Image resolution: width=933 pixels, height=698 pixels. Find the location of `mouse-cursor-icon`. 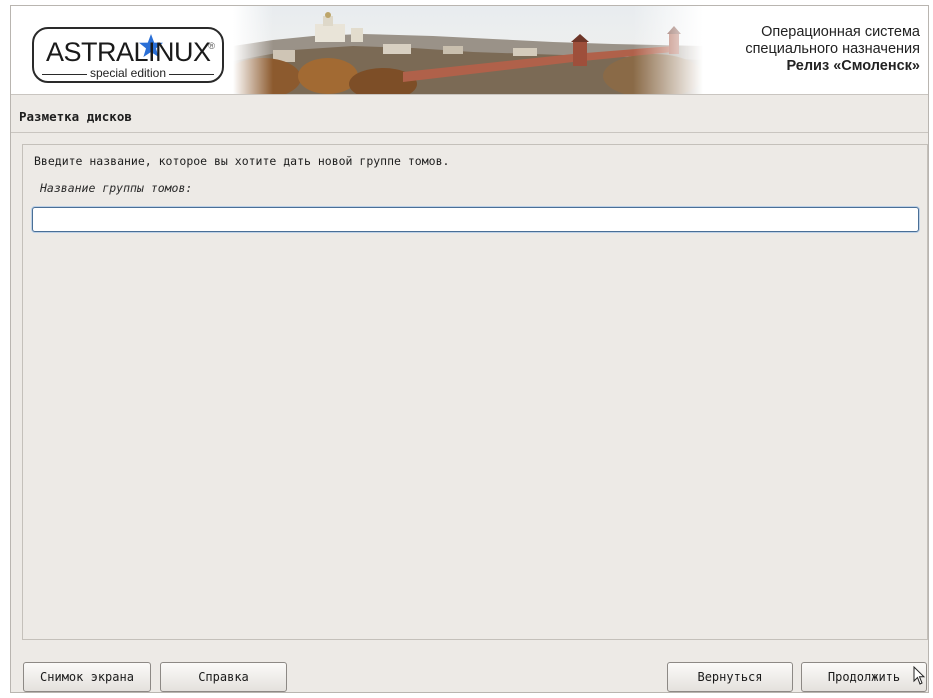

mouse-cursor-icon is located at coordinates (919, 675).